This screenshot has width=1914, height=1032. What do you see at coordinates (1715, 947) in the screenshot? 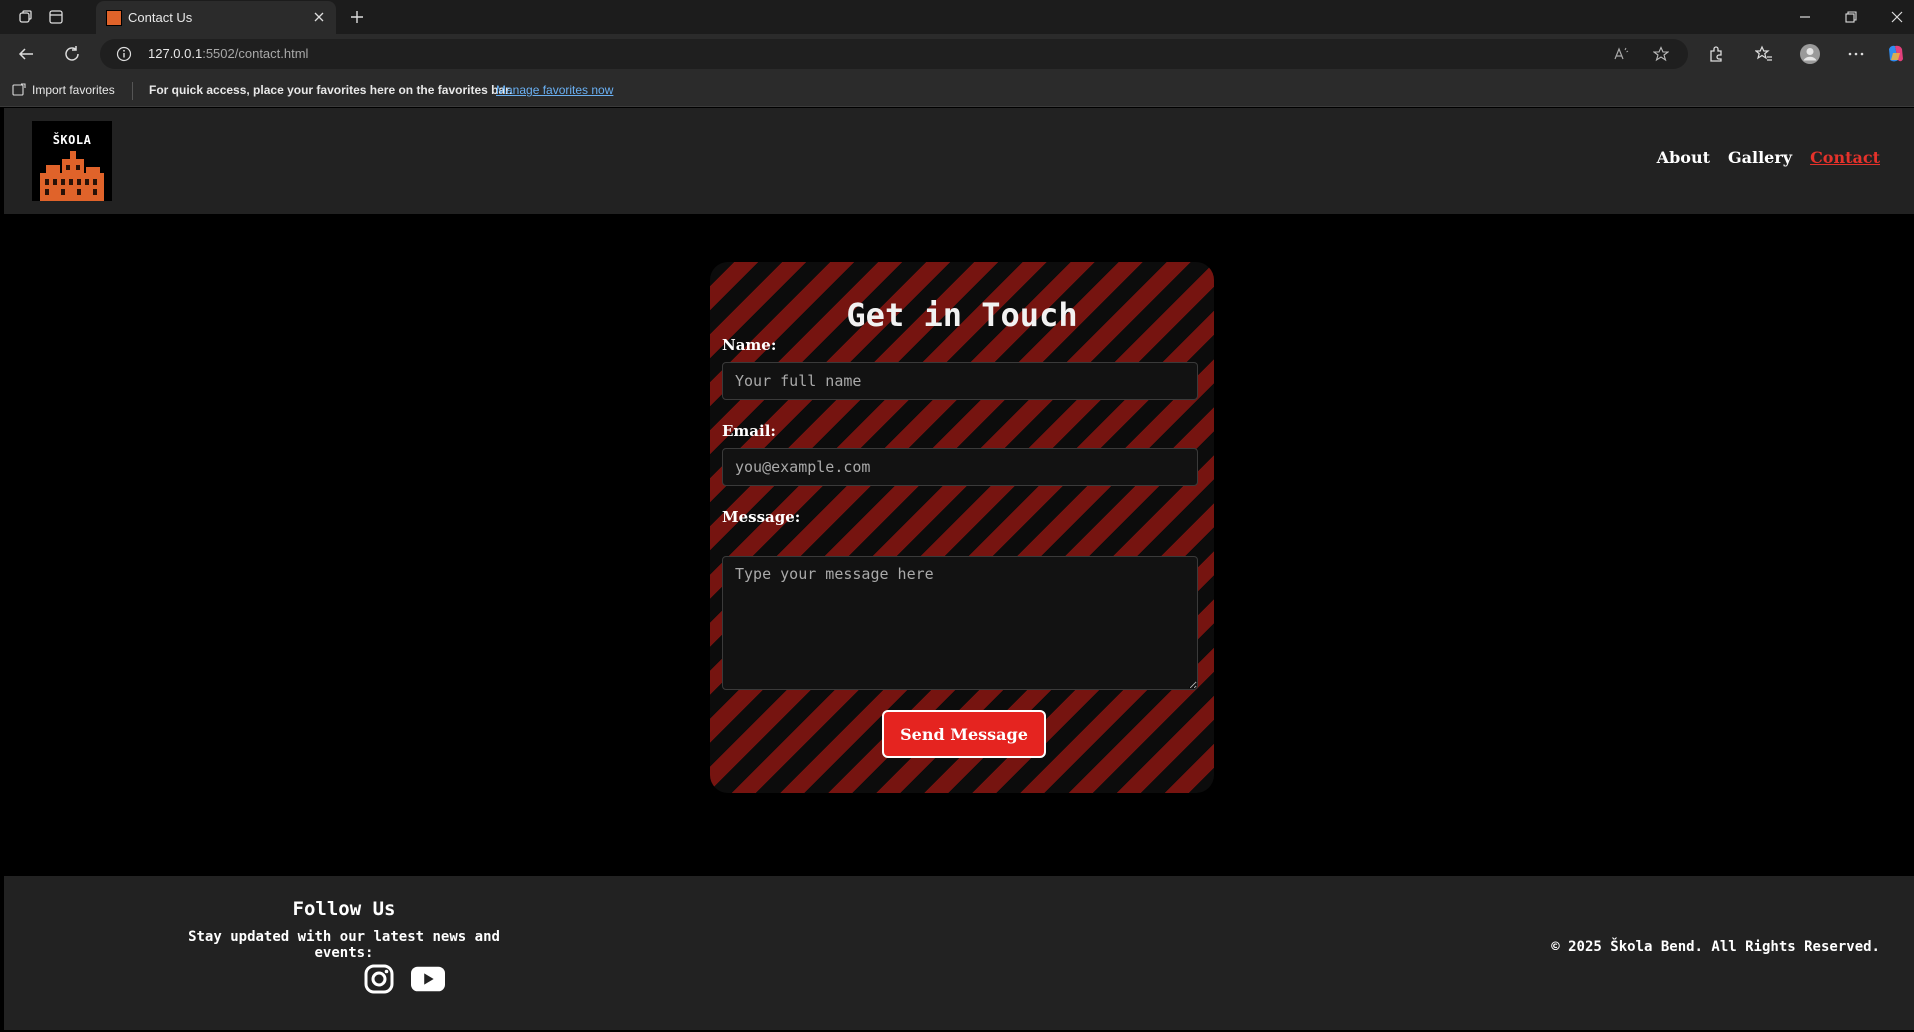
I see `copyright-text: © 2025 Škola Bend. All Rights Reserved.` at bounding box center [1715, 947].